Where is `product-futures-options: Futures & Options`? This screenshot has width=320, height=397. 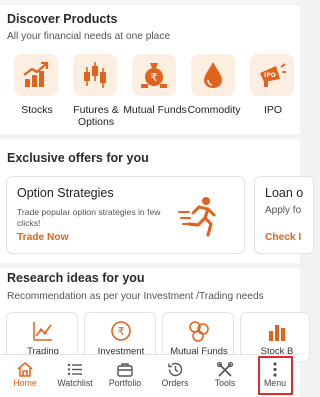 product-futures-options: Futures & Options is located at coordinates (96, 93).